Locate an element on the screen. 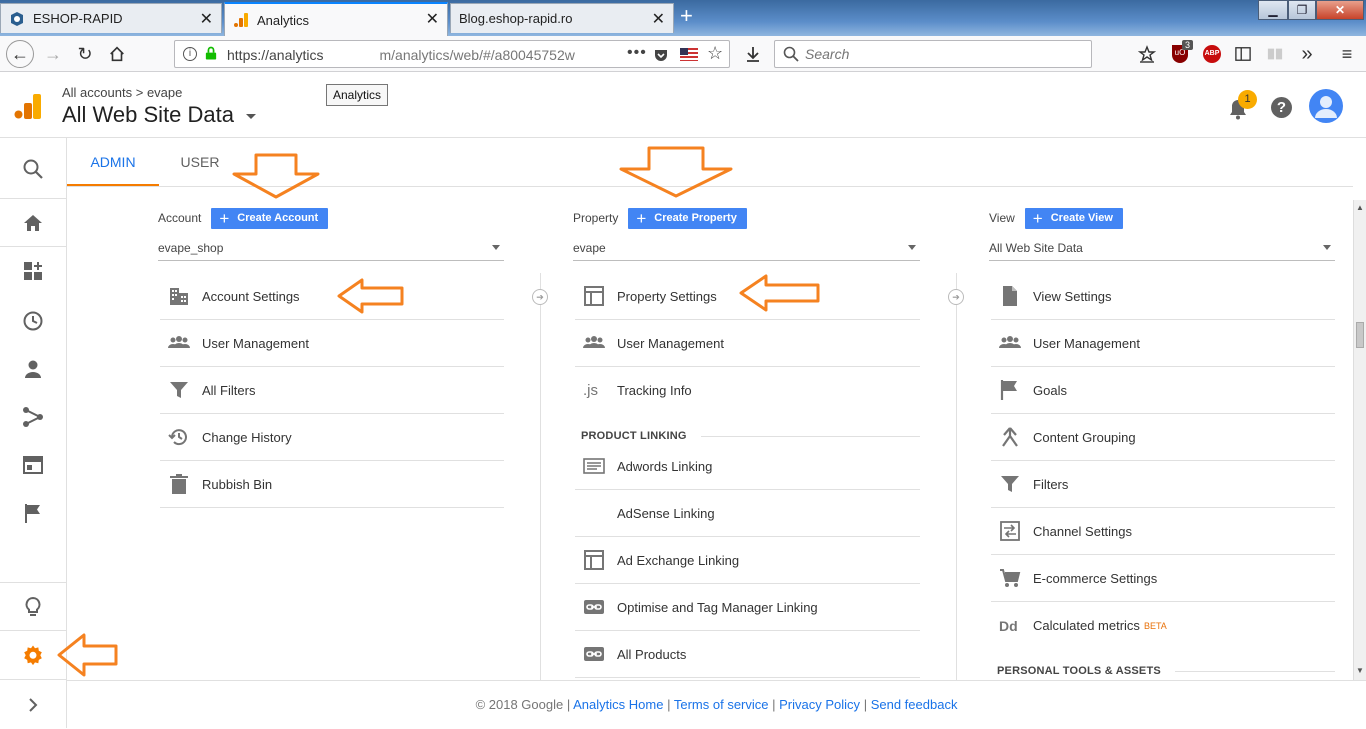 Image resolution: width=1366 pixels, height=729 pixels. footer-analytics-home-link: Analytics Home is located at coordinates (618, 704).